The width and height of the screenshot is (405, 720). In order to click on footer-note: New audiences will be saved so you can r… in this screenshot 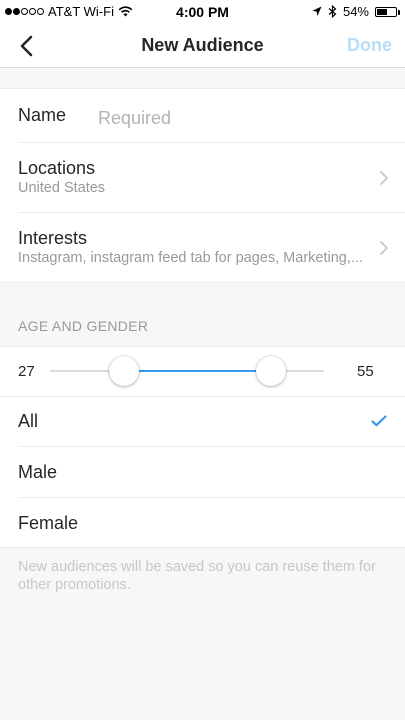, I will do `click(197, 576)`.